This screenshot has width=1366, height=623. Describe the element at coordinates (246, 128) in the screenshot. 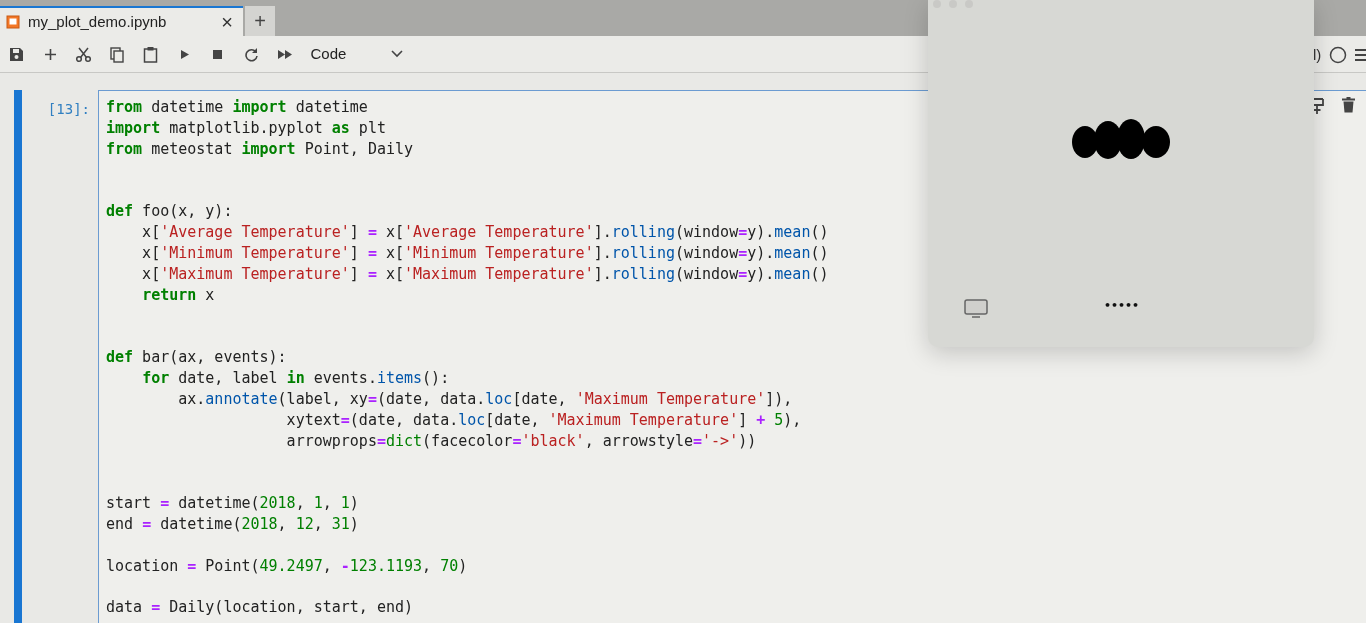

I see `code-line: import matplotlib.pyplot as plt` at that location.